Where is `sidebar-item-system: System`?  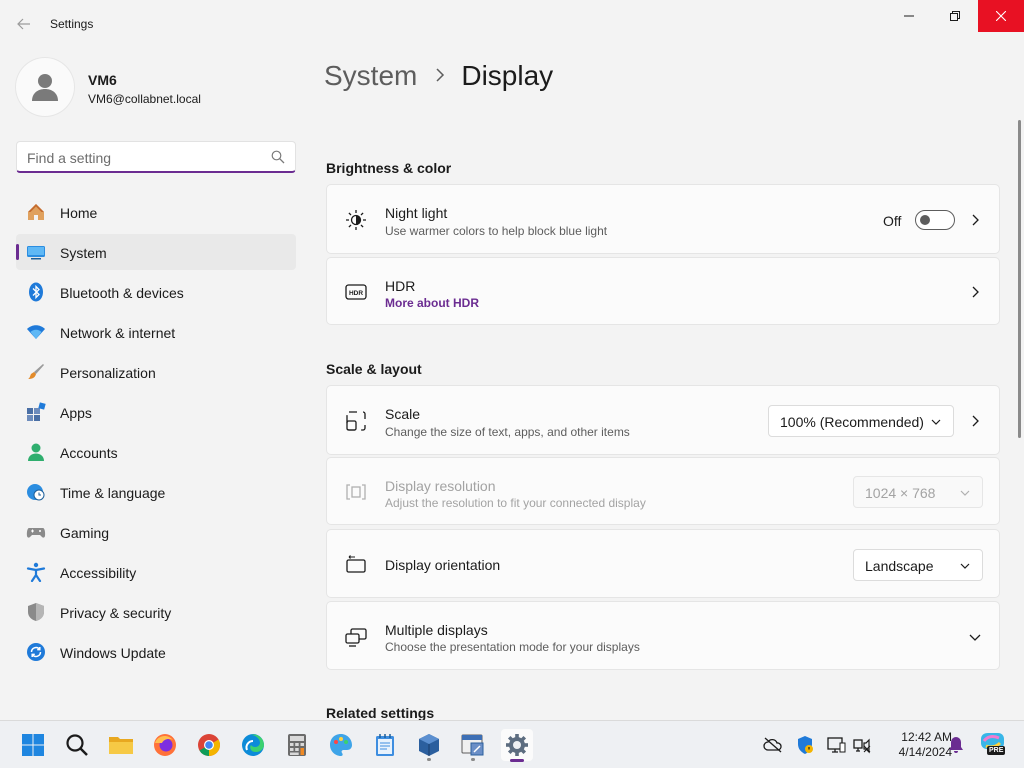 sidebar-item-system: System is located at coordinates (156, 252).